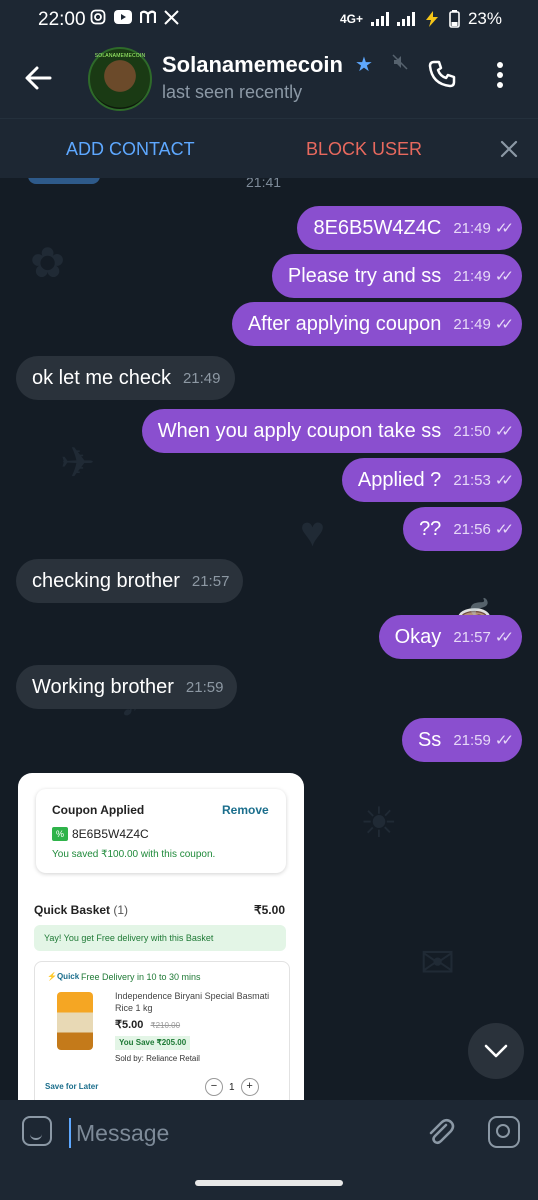 Image resolution: width=538 pixels, height=1200 pixels. Describe the element at coordinates (72, 910) in the screenshot. I see `basket-title-text: Quick Basket` at that location.